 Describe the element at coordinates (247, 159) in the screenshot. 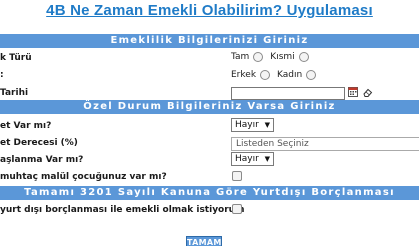

I see `baslanma-select-value: Hayır` at that location.